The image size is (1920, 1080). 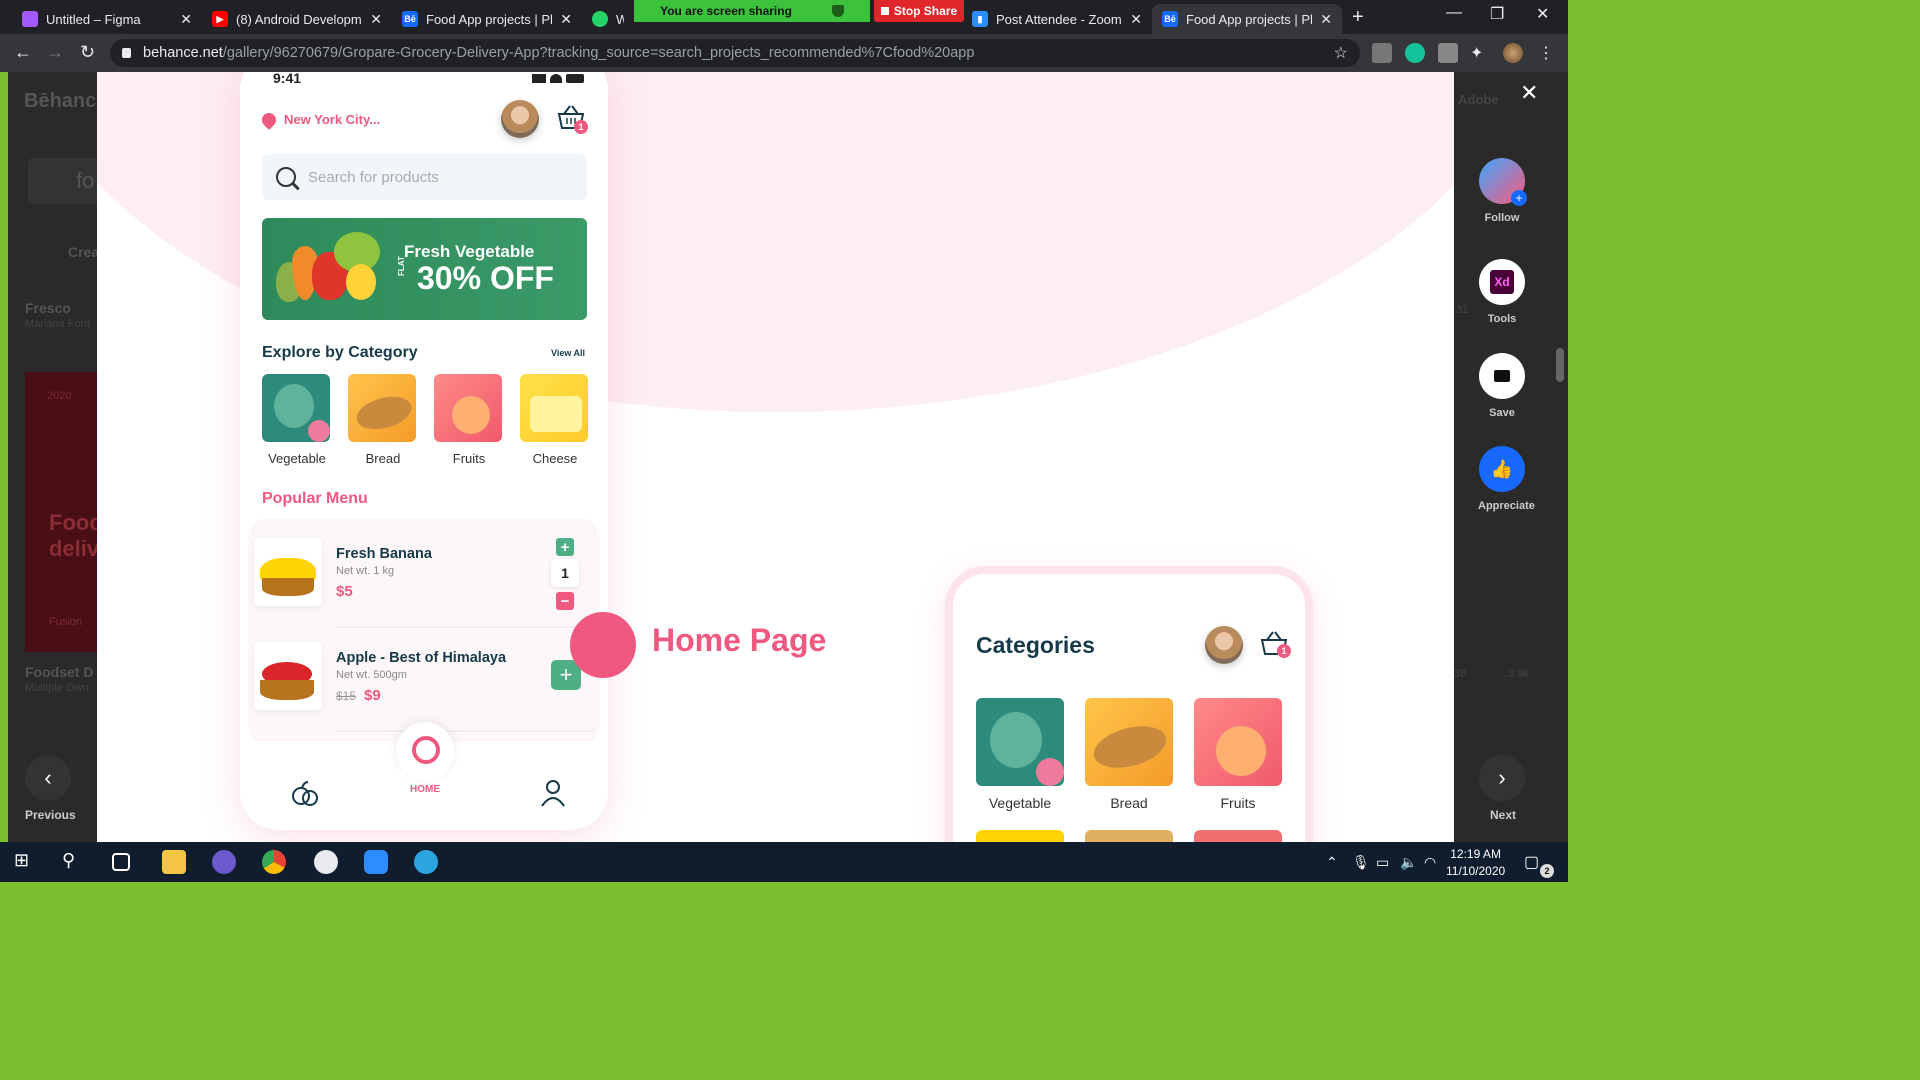 What do you see at coordinates (1129, 803) in the screenshot?
I see `category-label: Bread` at bounding box center [1129, 803].